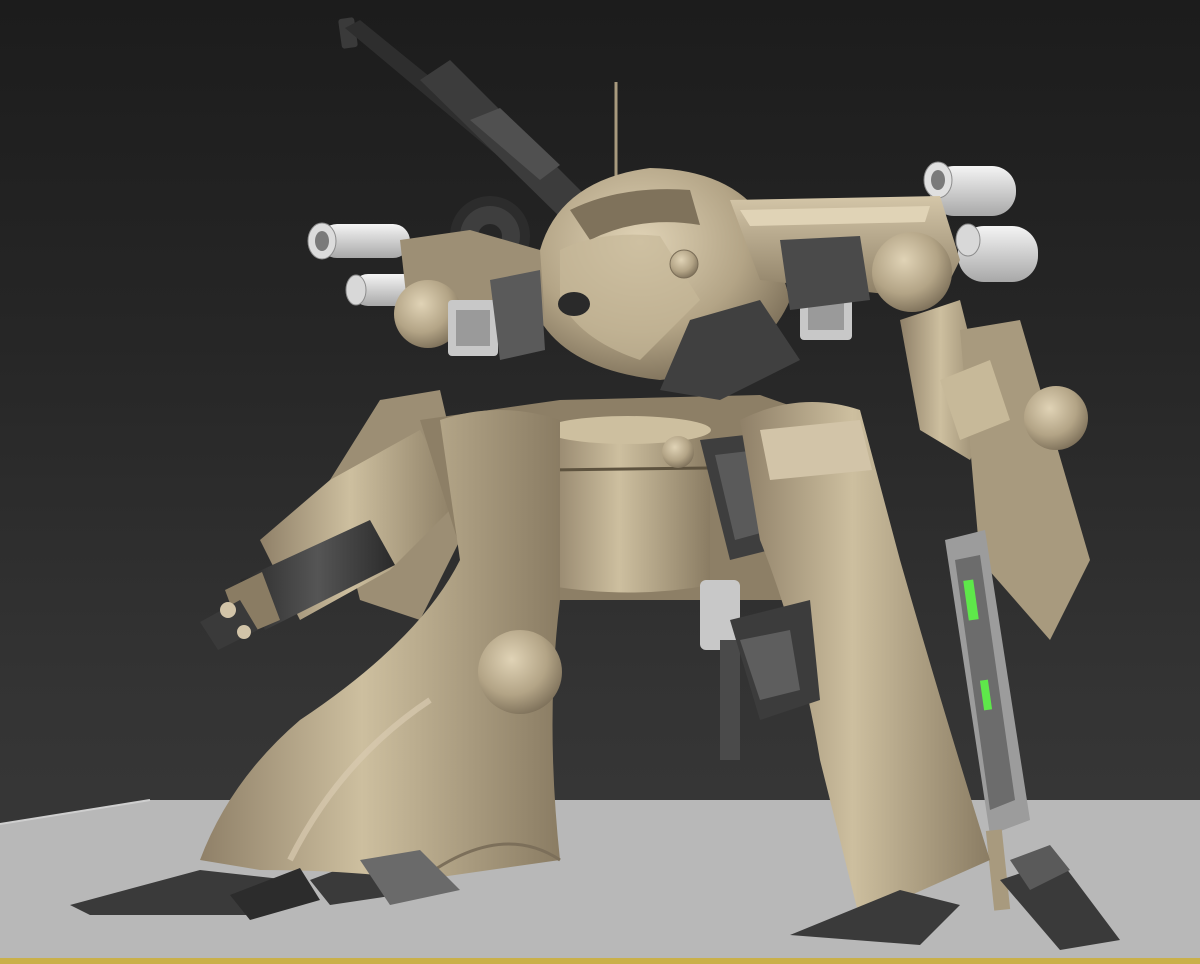 The image size is (1200, 964). What do you see at coordinates (912, 272) in the screenshot?
I see `right-shoulder-sphere` at bounding box center [912, 272].